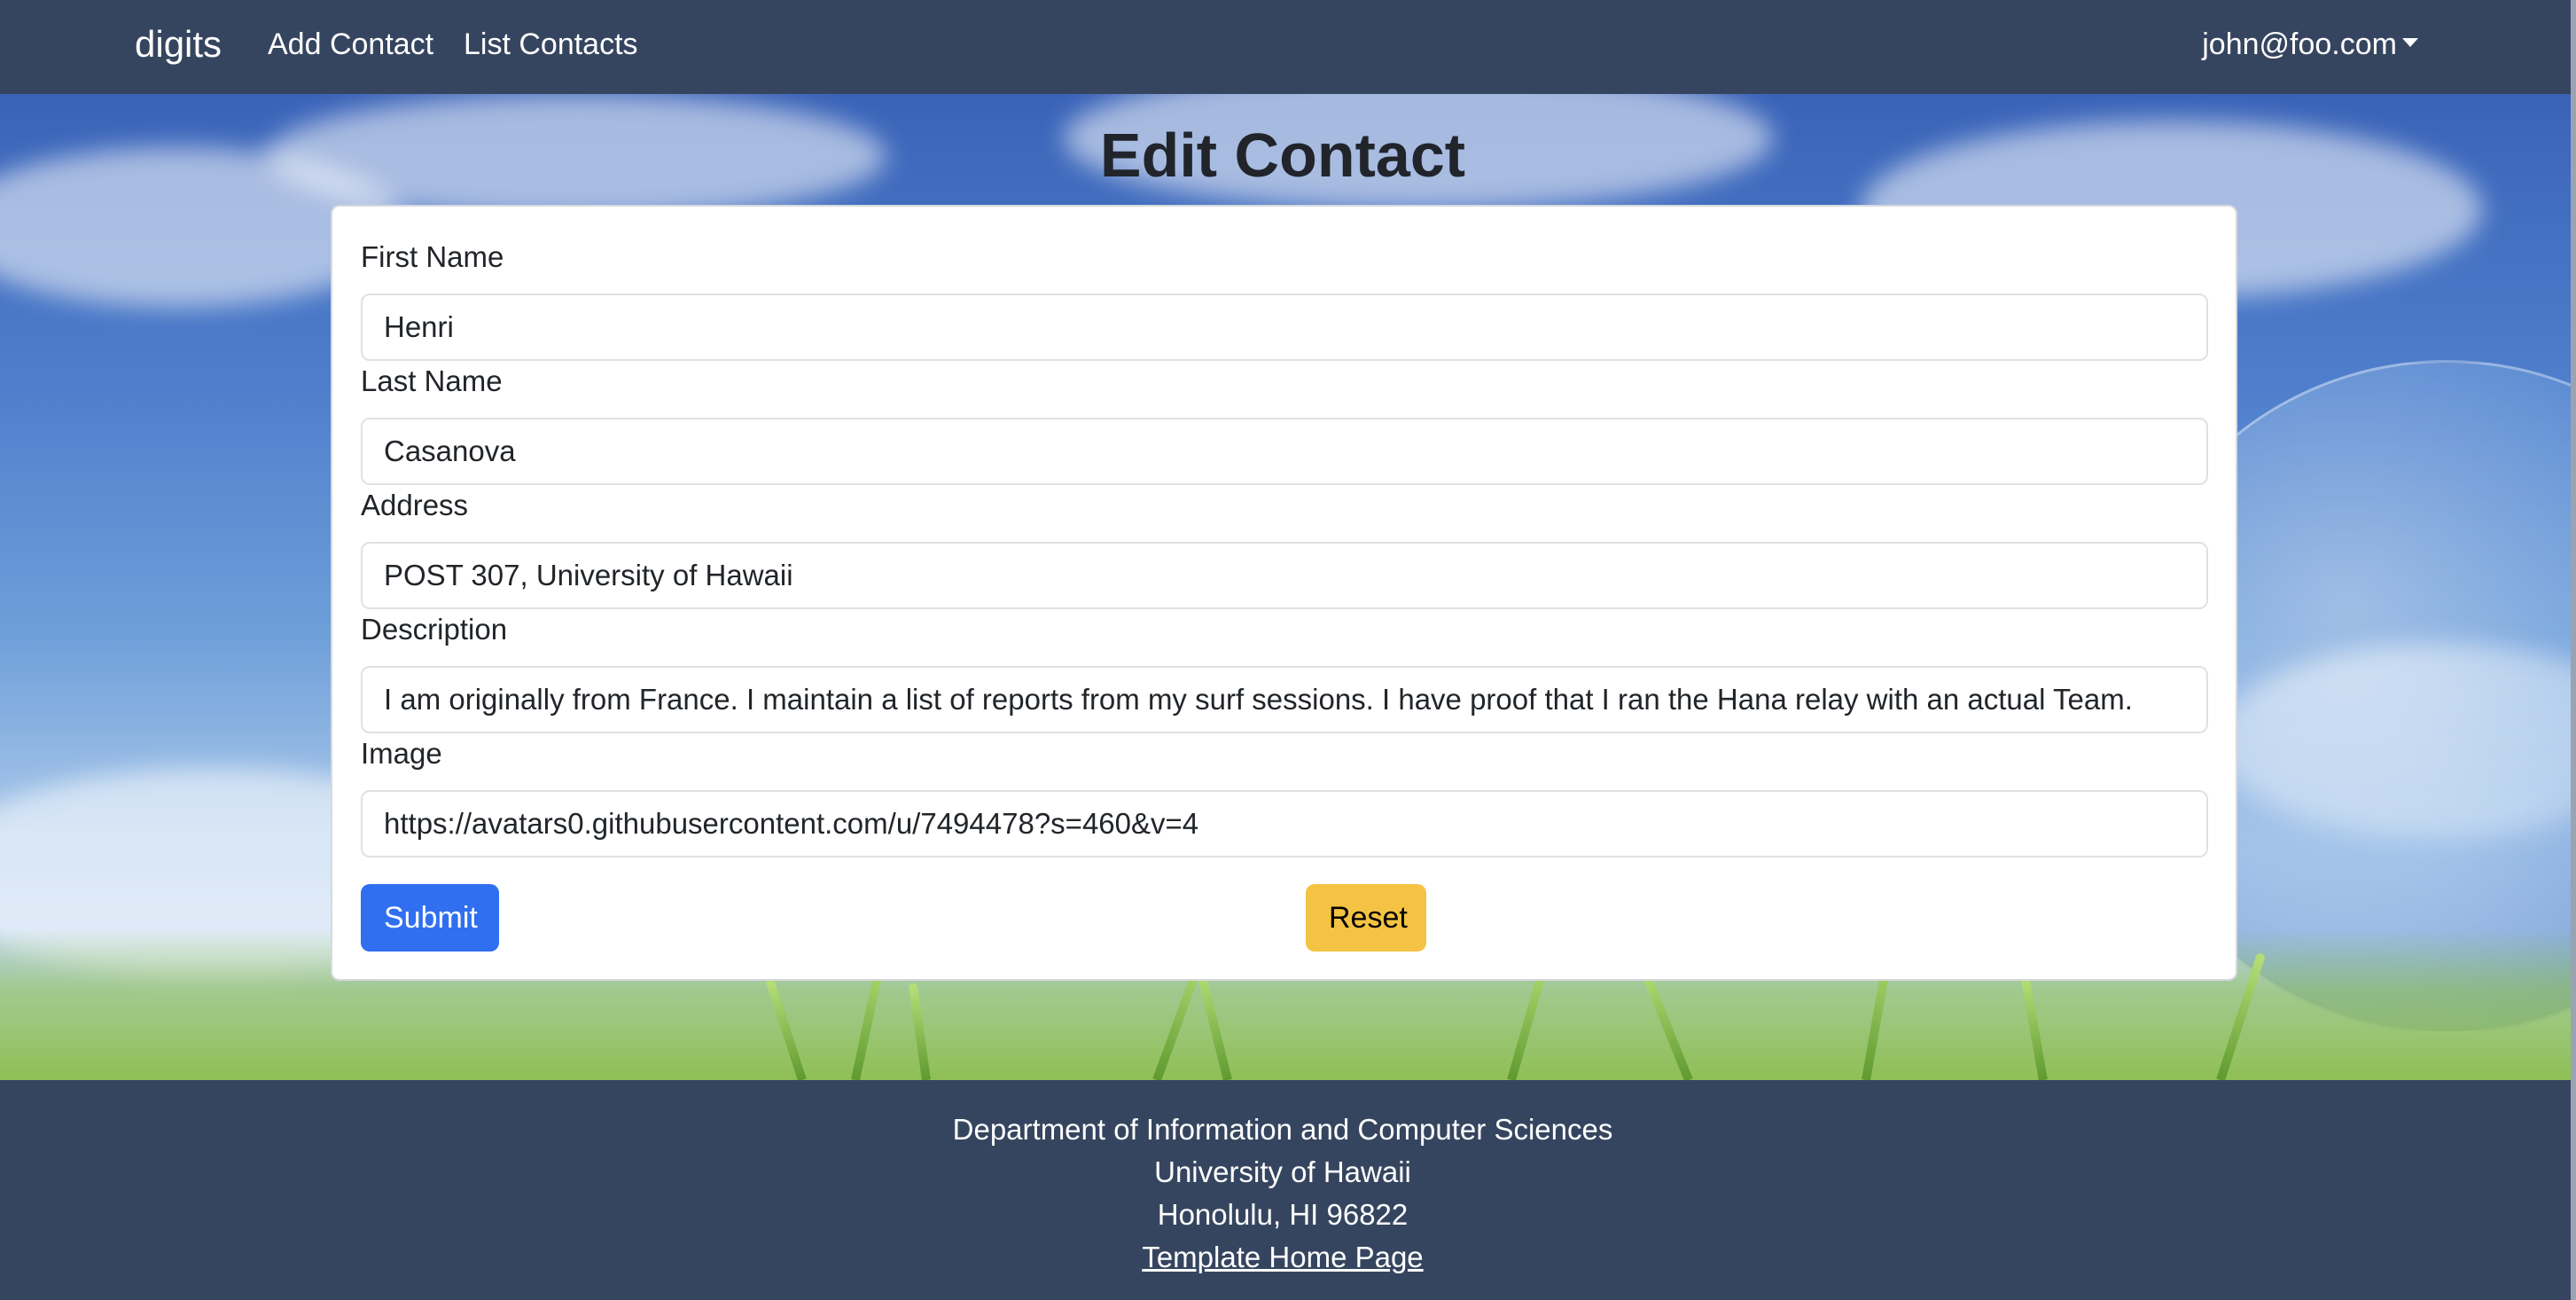  What do you see at coordinates (1284, 451) in the screenshot?
I see `last-name-input` at bounding box center [1284, 451].